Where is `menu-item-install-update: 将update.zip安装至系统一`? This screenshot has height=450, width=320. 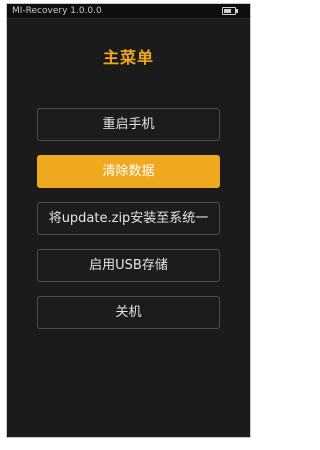 menu-item-install-update: 将update.zip安装至系统一 is located at coordinates (128, 218).